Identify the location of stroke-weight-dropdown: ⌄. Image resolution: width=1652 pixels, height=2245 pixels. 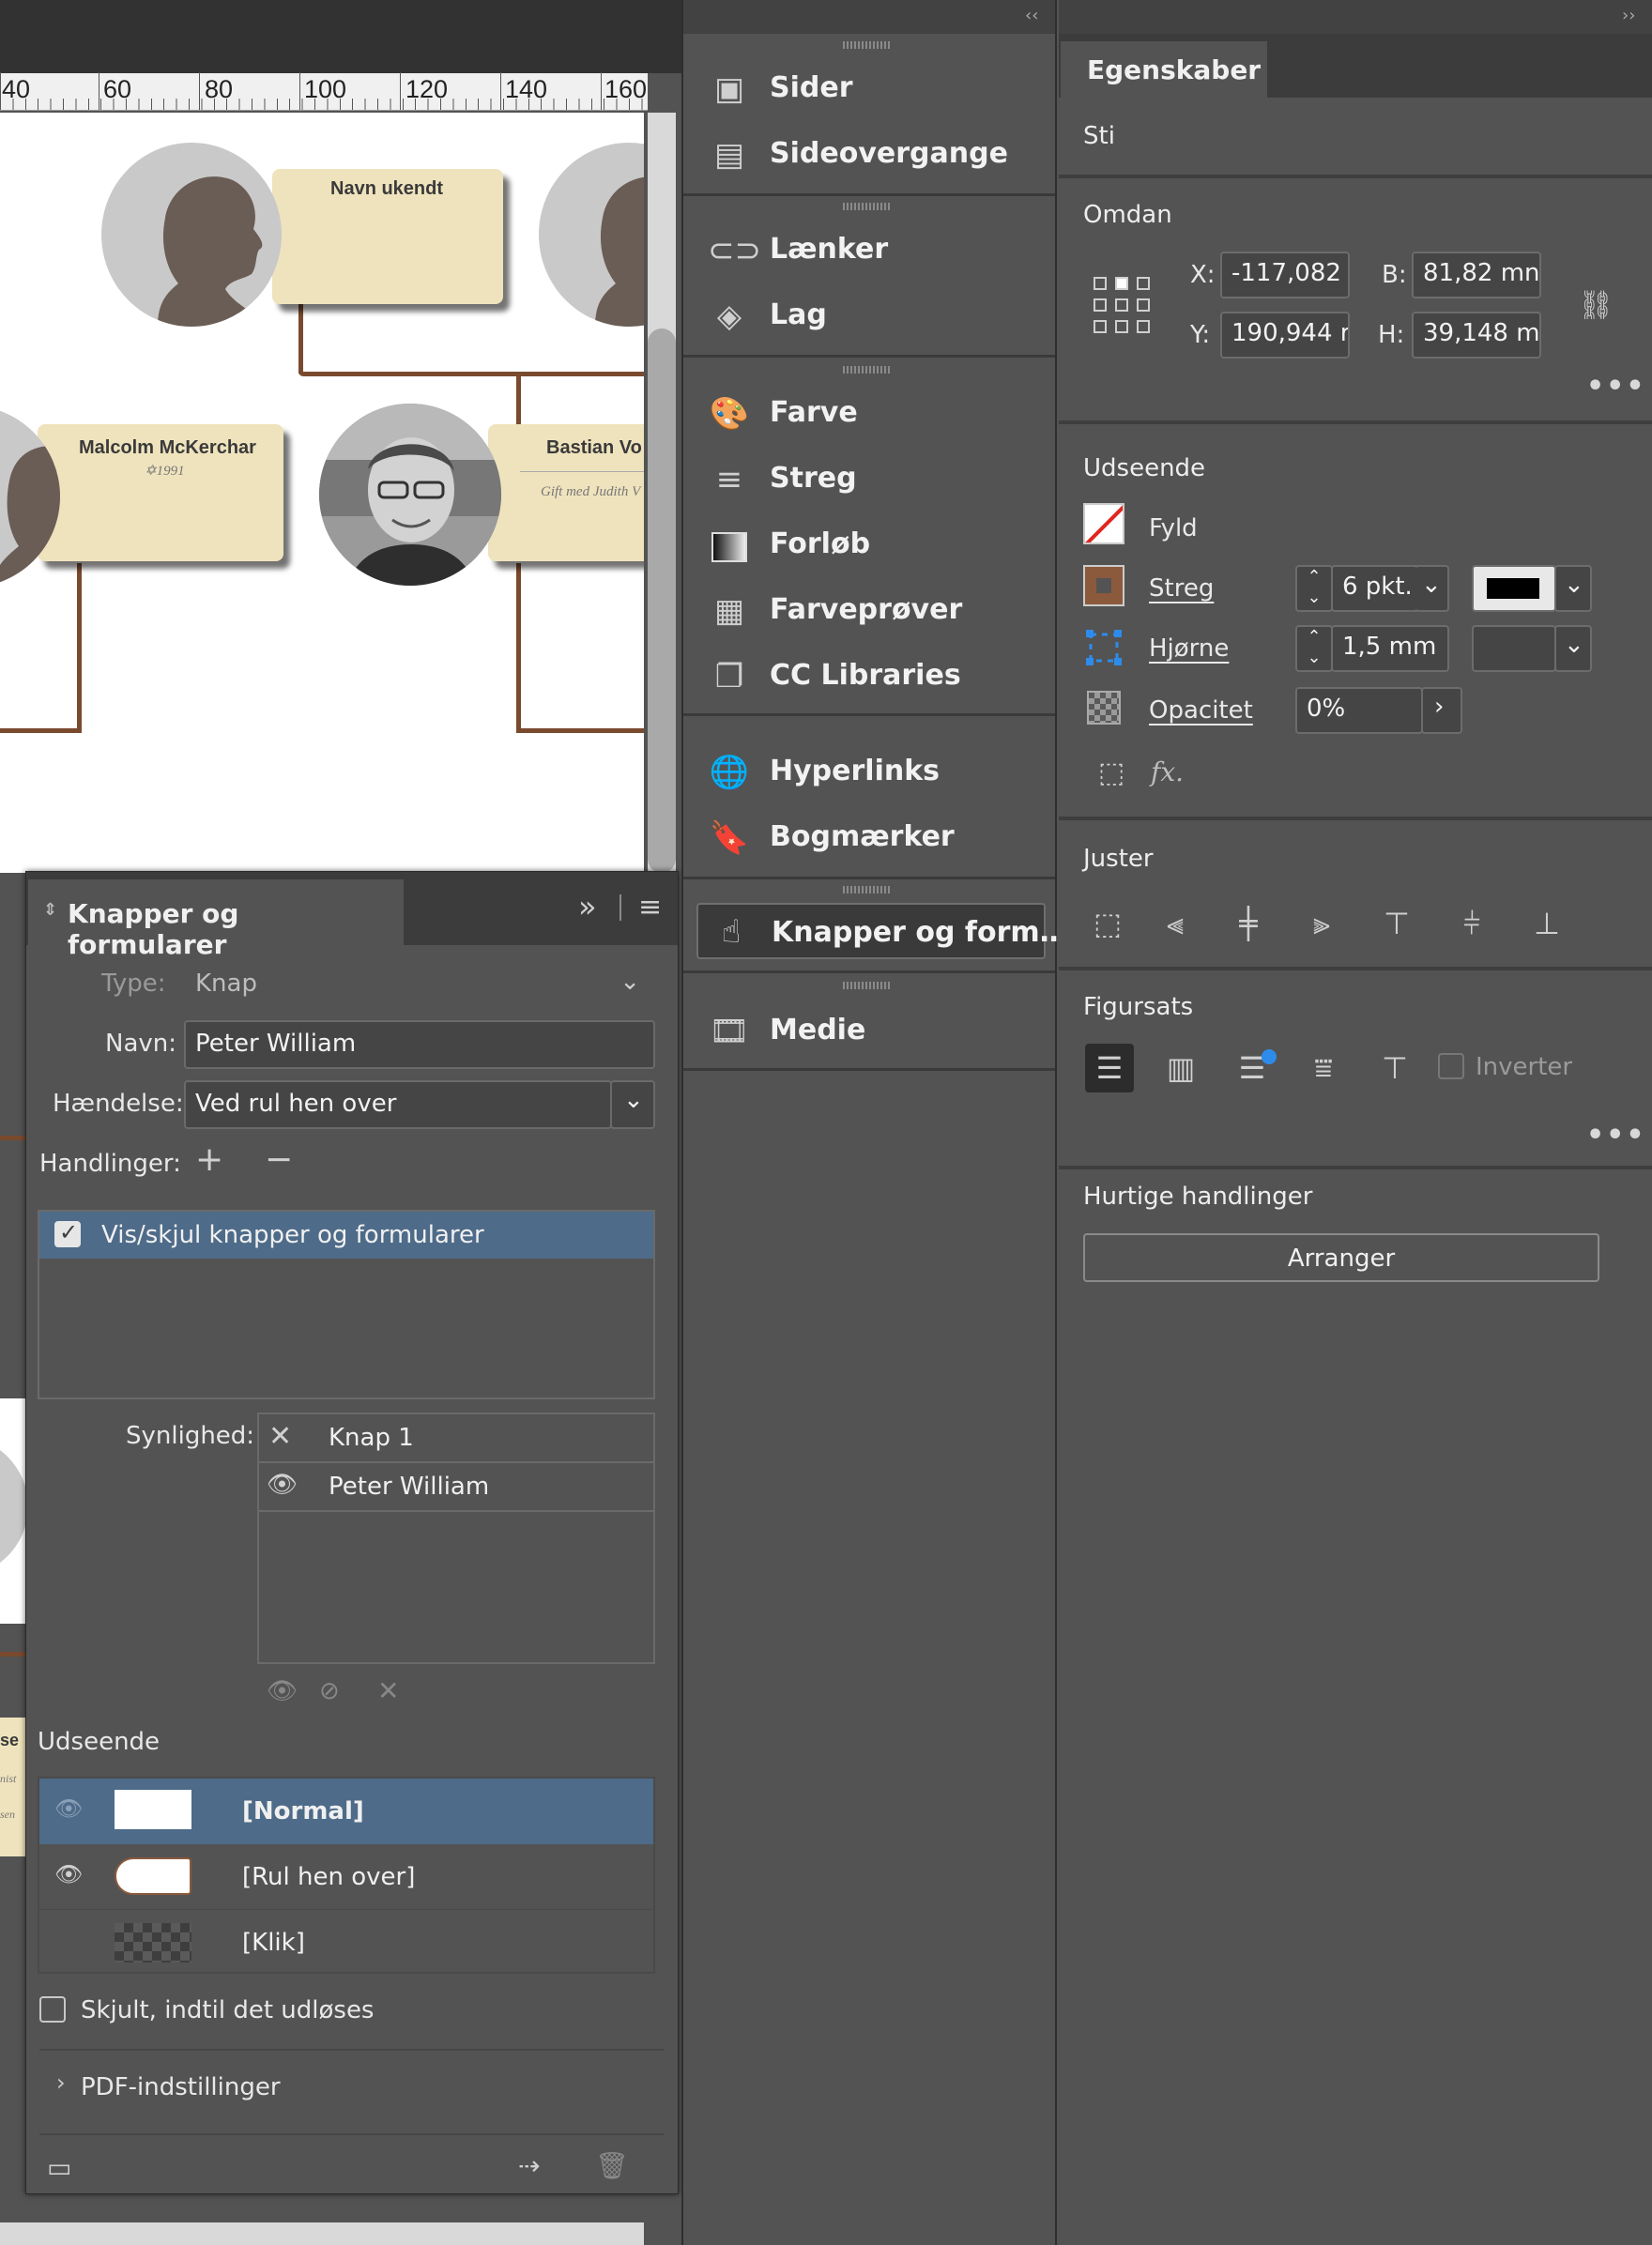
(1432, 588).